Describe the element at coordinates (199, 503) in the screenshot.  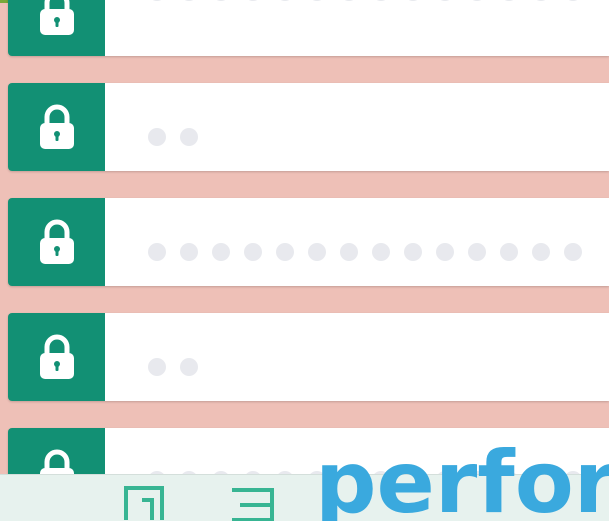
I see `bracket-glyphs-icon` at that location.